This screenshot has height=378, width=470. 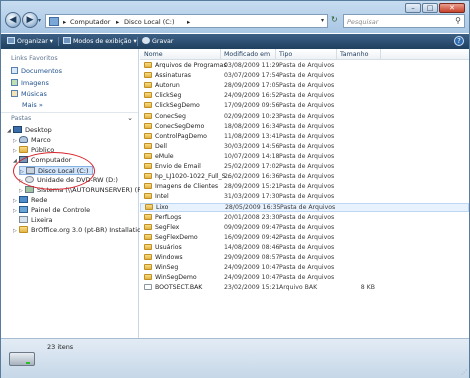 I want to click on file-name: Dell, so click(x=155, y=147).